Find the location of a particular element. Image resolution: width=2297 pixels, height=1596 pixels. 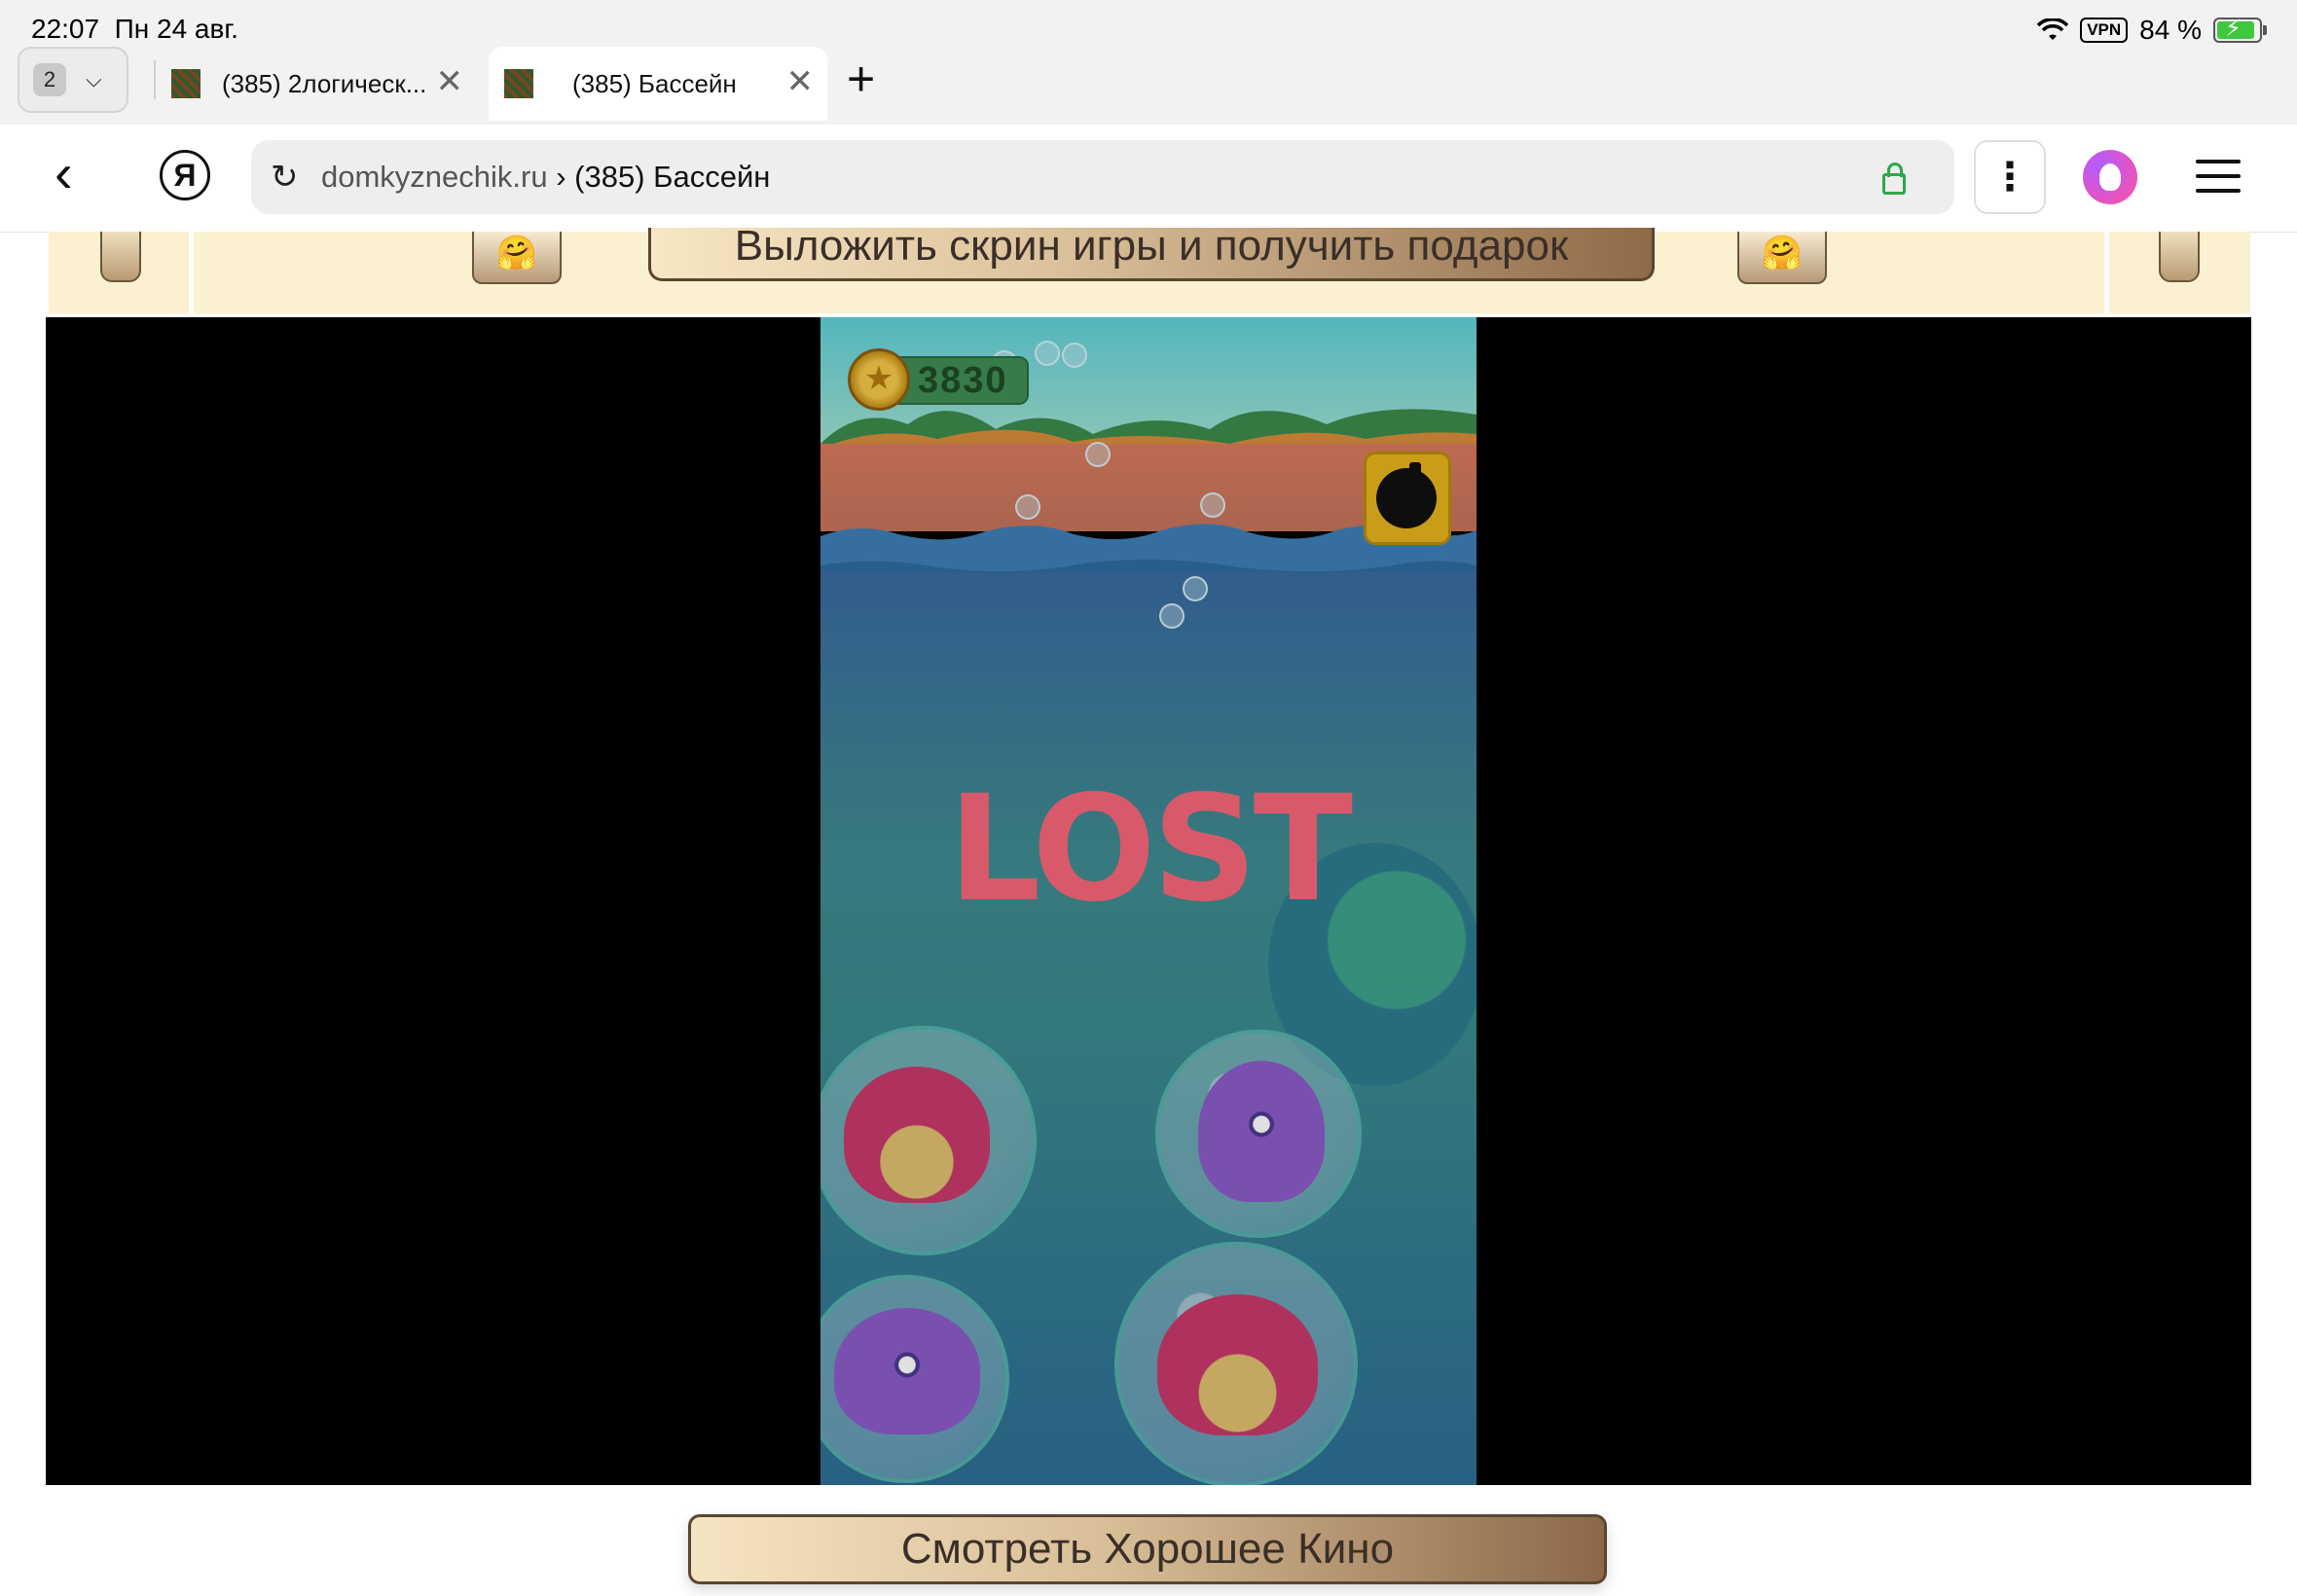

share-screenshot-button: Выложить скрин игры и получить подарок is located at coordinates (1151, 254).